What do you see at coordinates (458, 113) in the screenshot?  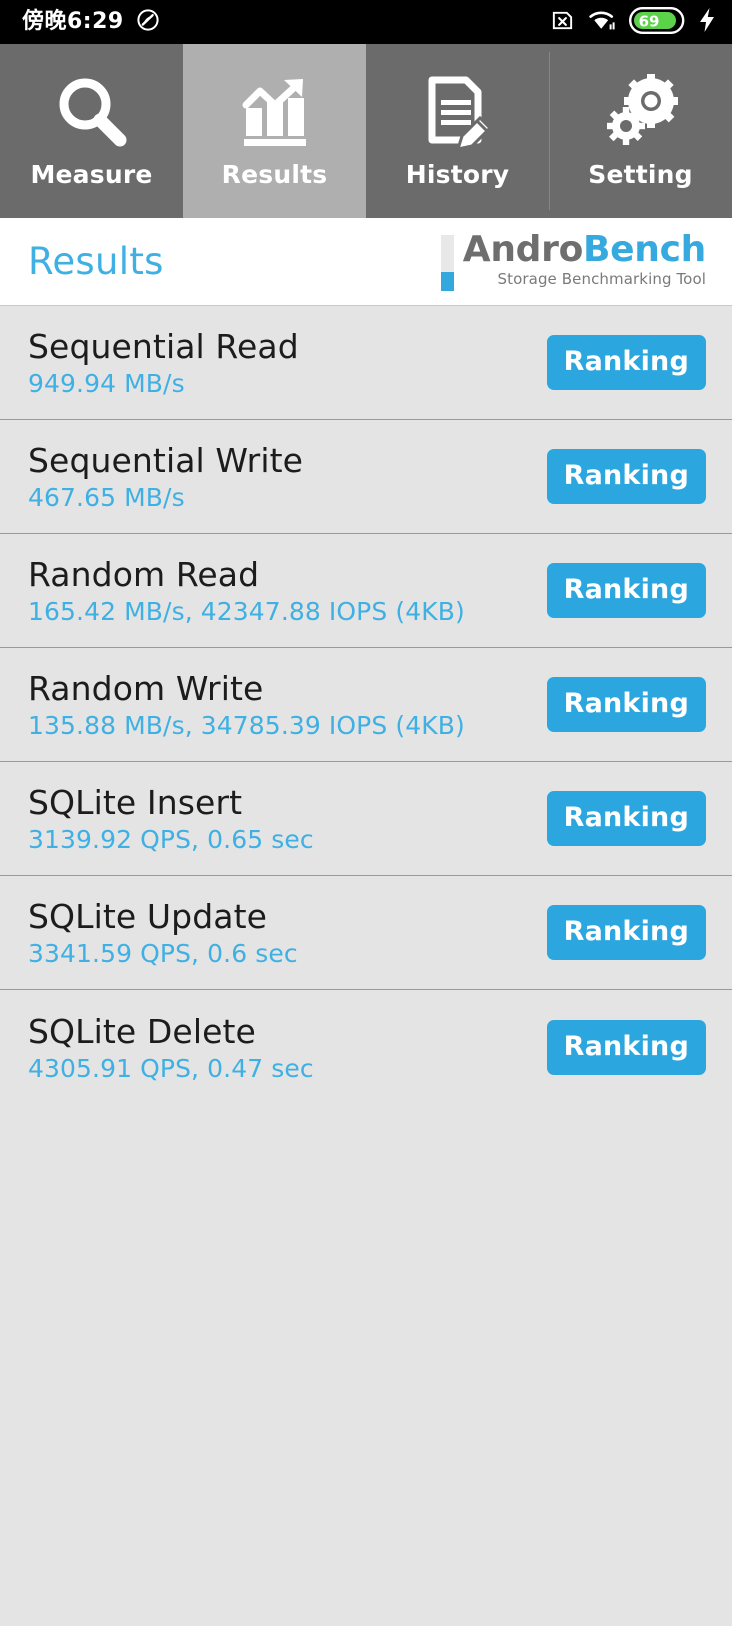 I see `document-pencil-icon` at bounding box center [458, 113].